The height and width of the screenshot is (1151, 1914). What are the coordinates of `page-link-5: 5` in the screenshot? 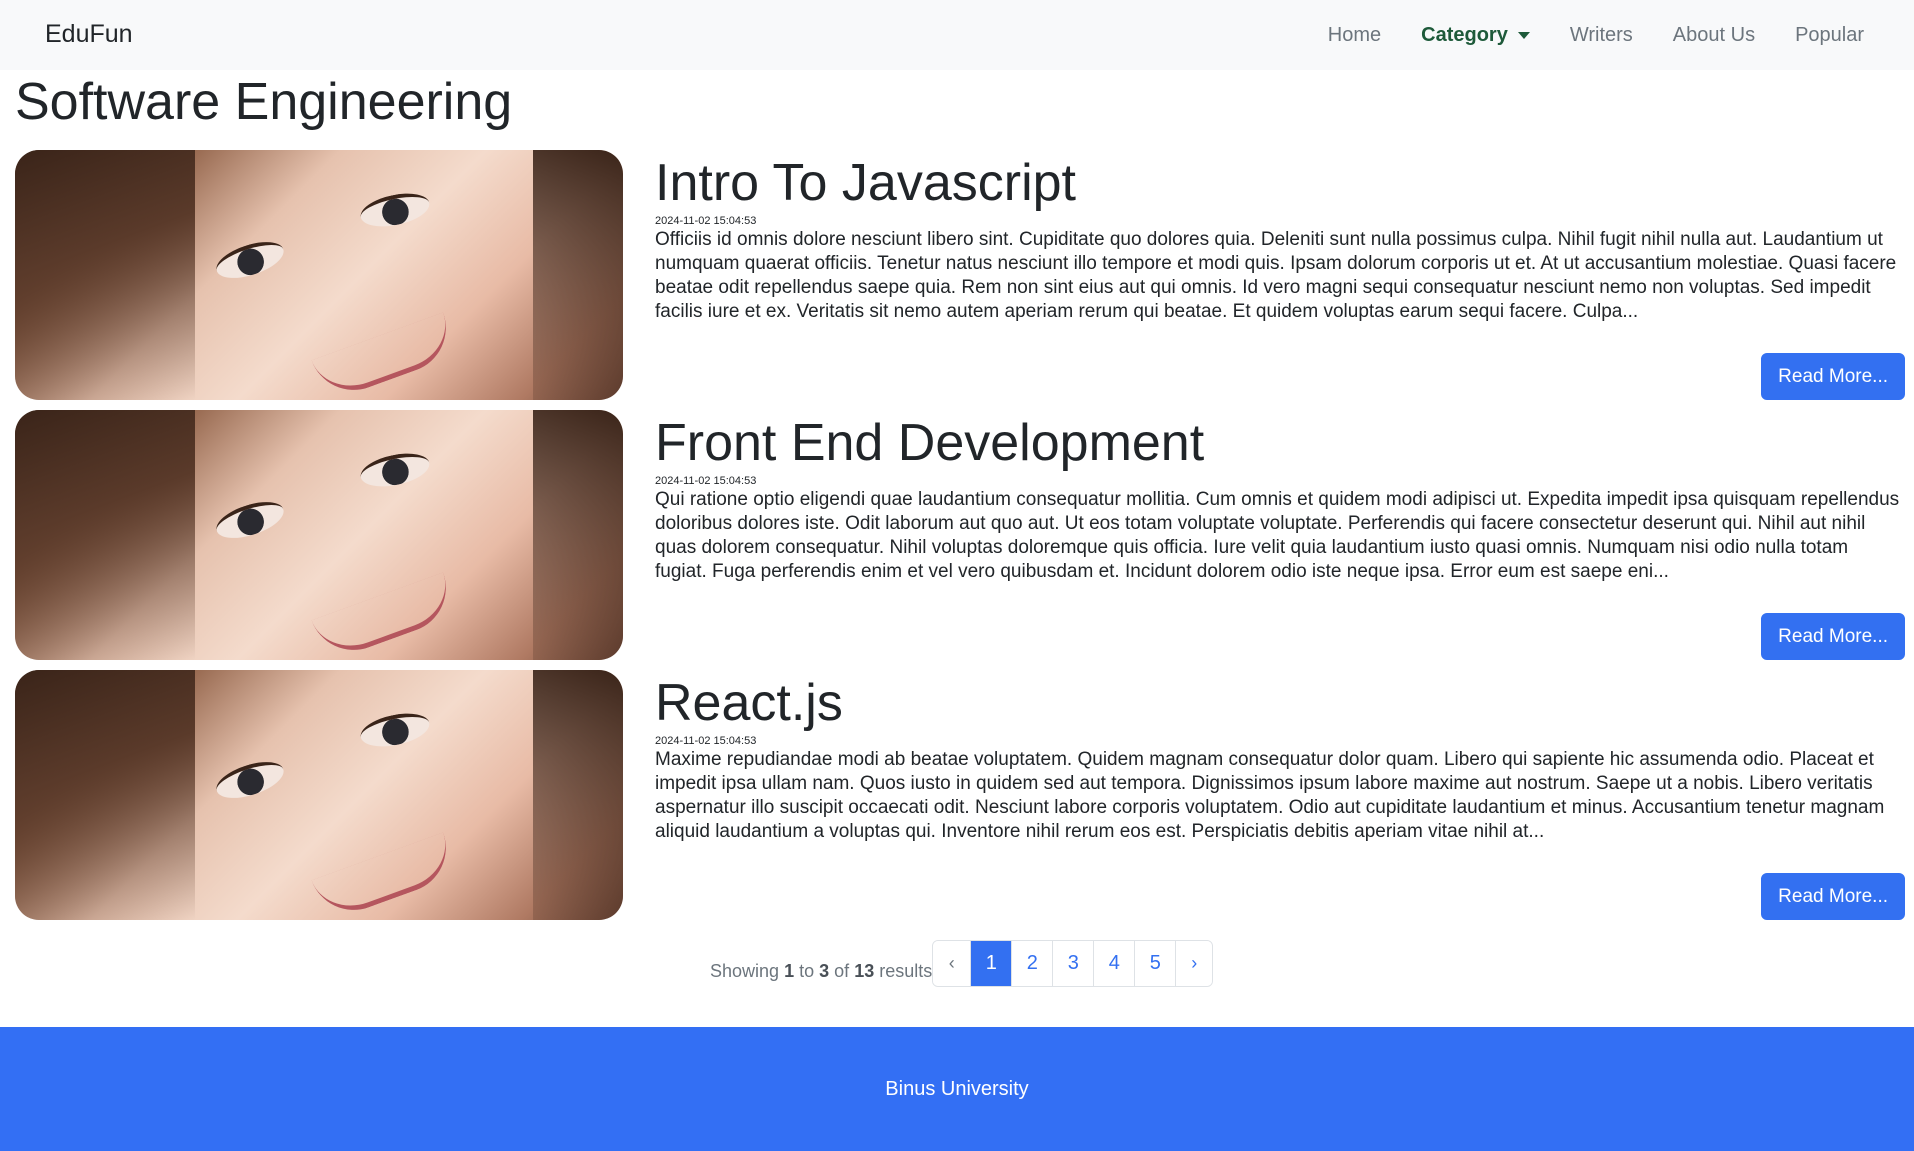 It's located at (1155, 963).